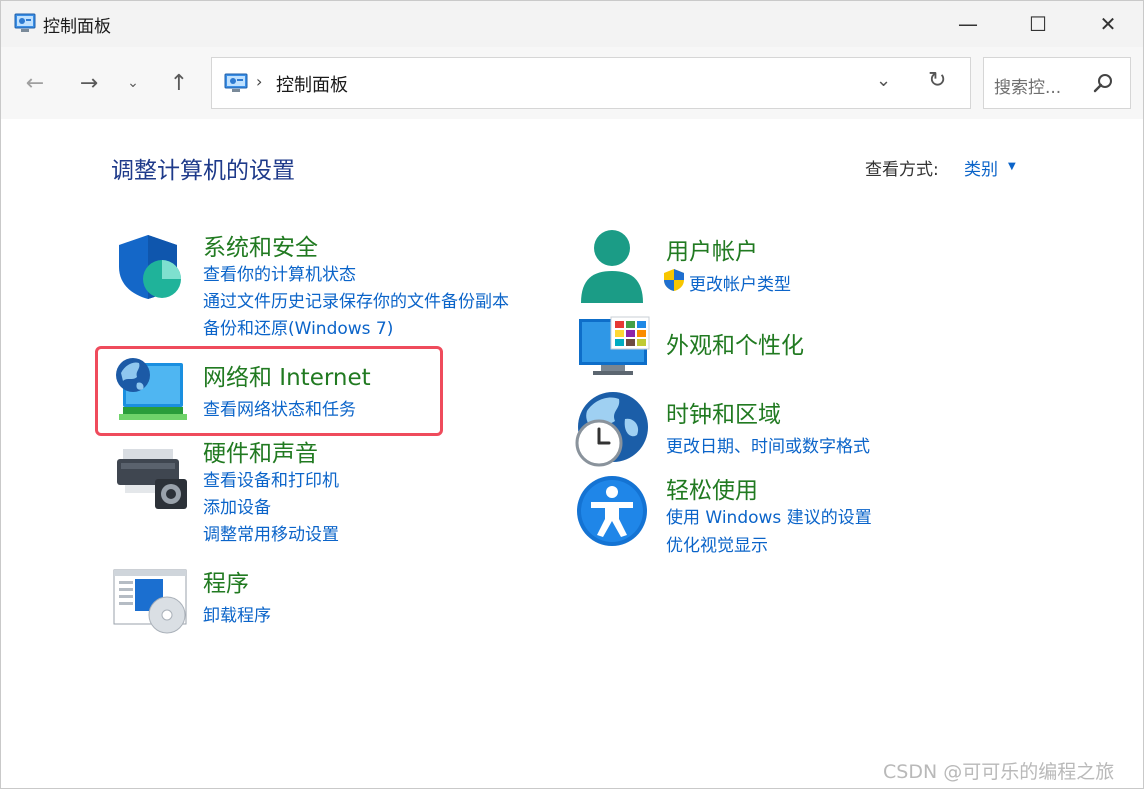 The height and width of the screenshot is (789, 1144). Describe the element at coordinates (712, 249) in the screenshot. I see `category-user-accounts: 用户帐户` at that location.